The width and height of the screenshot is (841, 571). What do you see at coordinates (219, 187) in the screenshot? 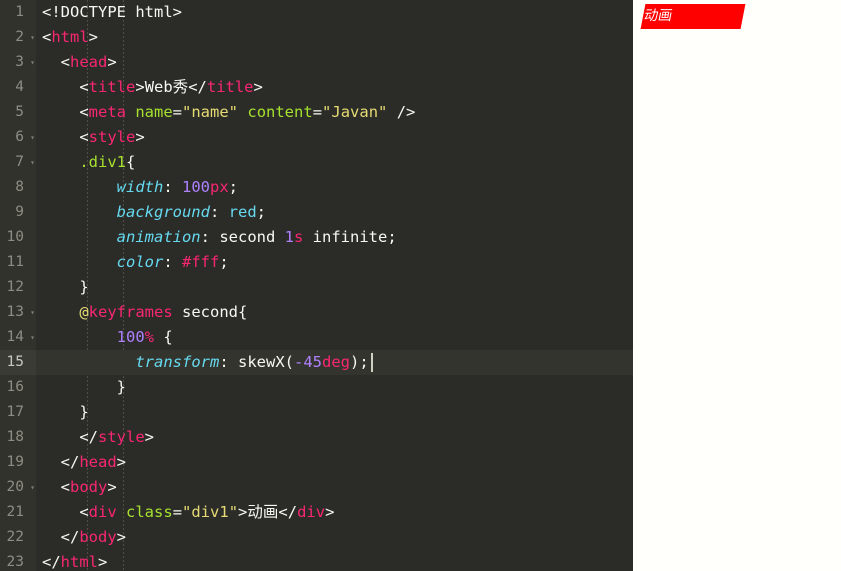
I see `code-token: px` at bounding box center [219, 187].